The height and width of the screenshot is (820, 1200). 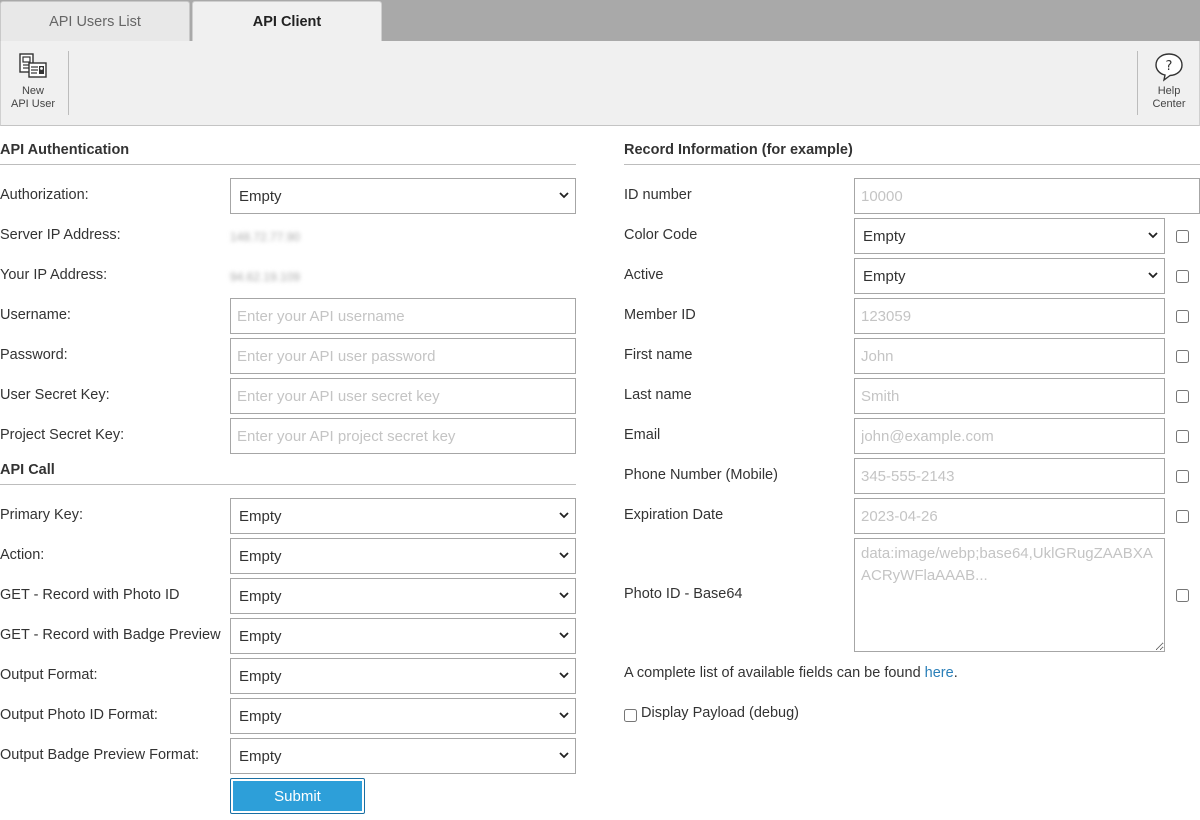 What do you see at coordinates (1182, 436) in the screenshot?
I see `email-checkbox` at bounding box center [1182, 436].